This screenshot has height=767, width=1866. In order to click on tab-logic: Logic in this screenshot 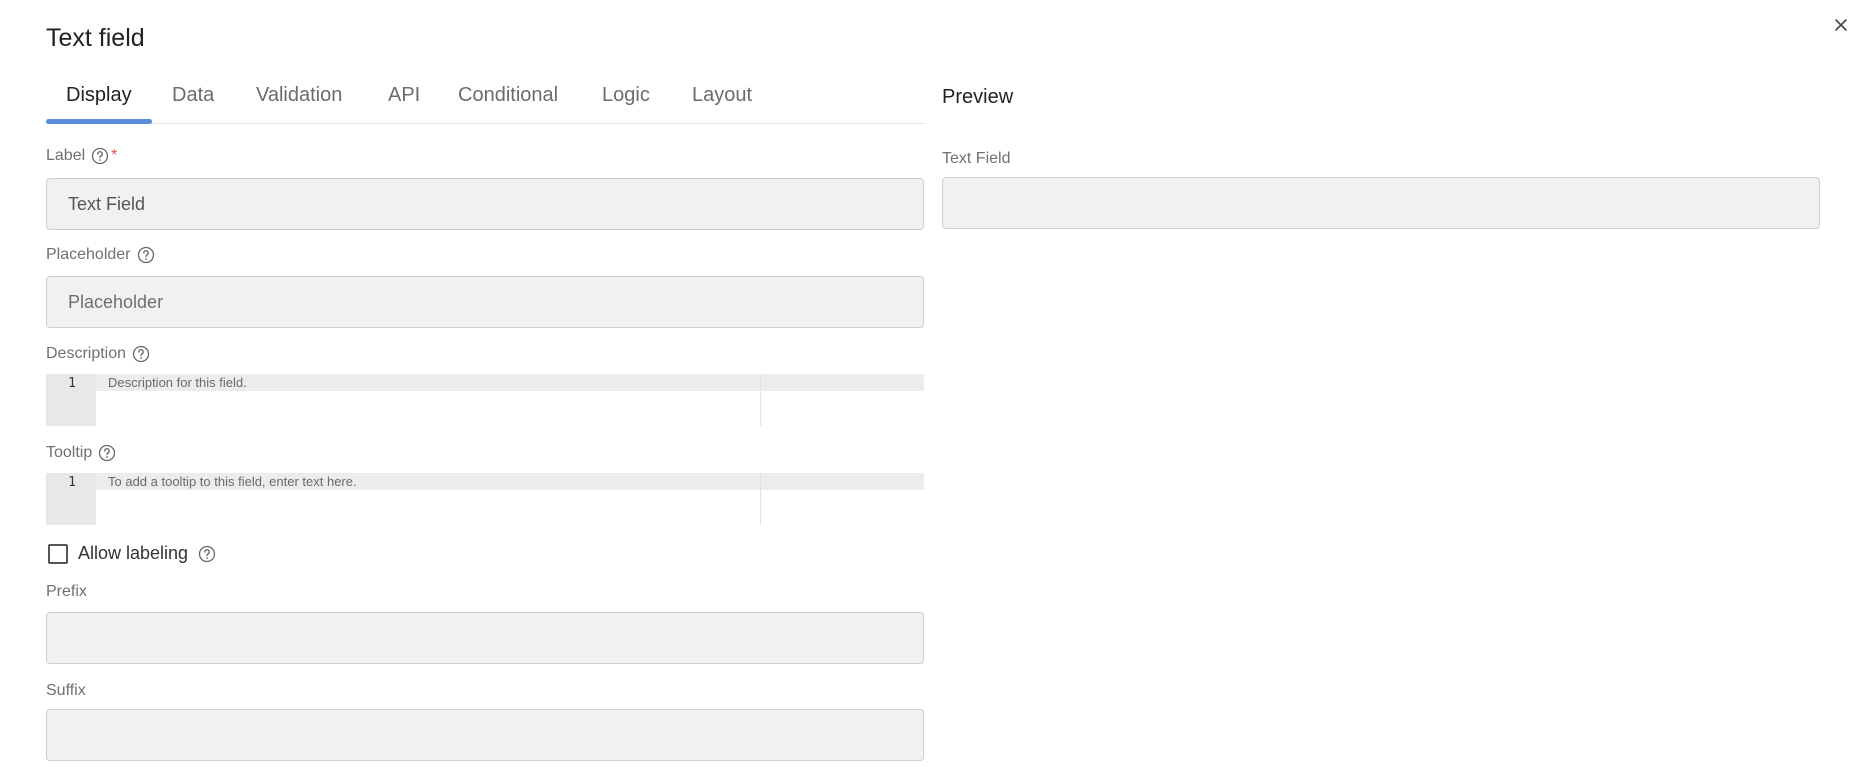, I will do `click(626, 95)`.